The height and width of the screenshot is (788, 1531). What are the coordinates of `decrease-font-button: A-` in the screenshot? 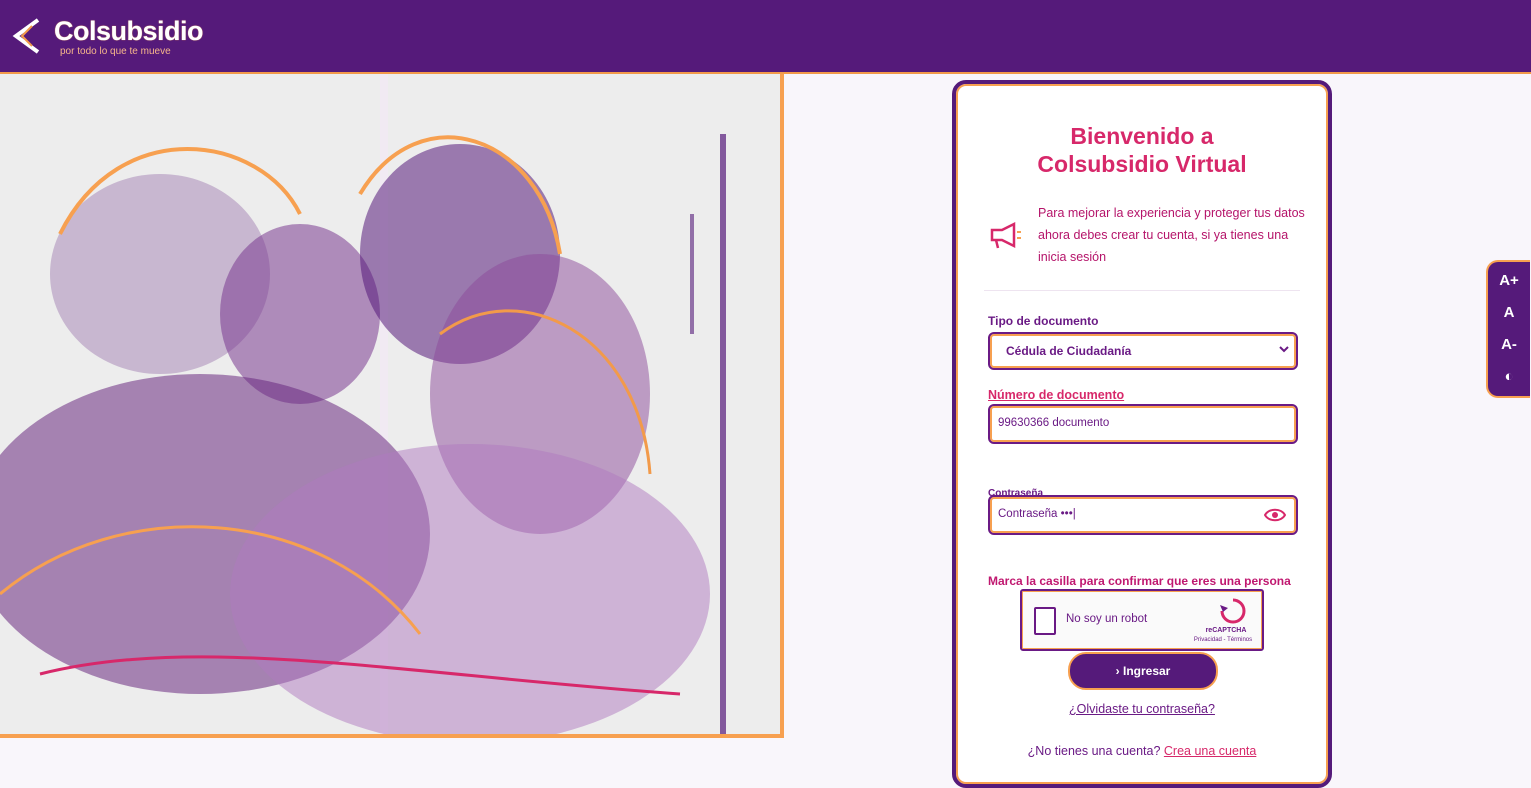 It's located at (1509, 345).